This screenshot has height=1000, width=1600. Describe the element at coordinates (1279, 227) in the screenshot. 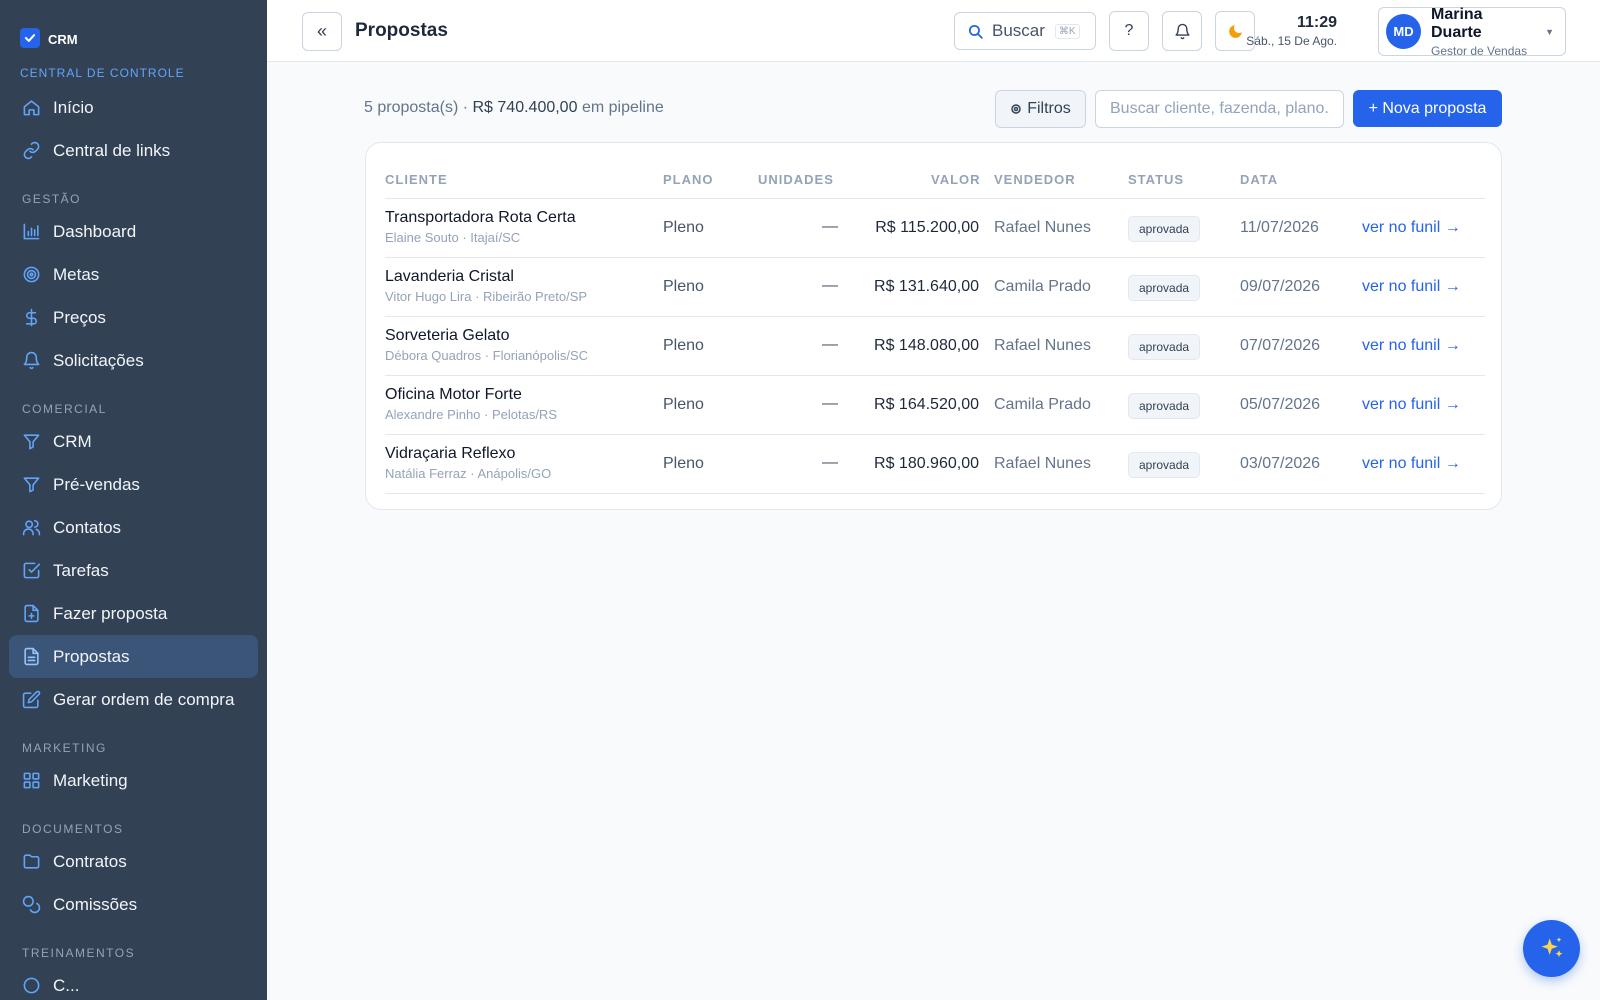

I see `date-cell: 11/07/2026` at that location.